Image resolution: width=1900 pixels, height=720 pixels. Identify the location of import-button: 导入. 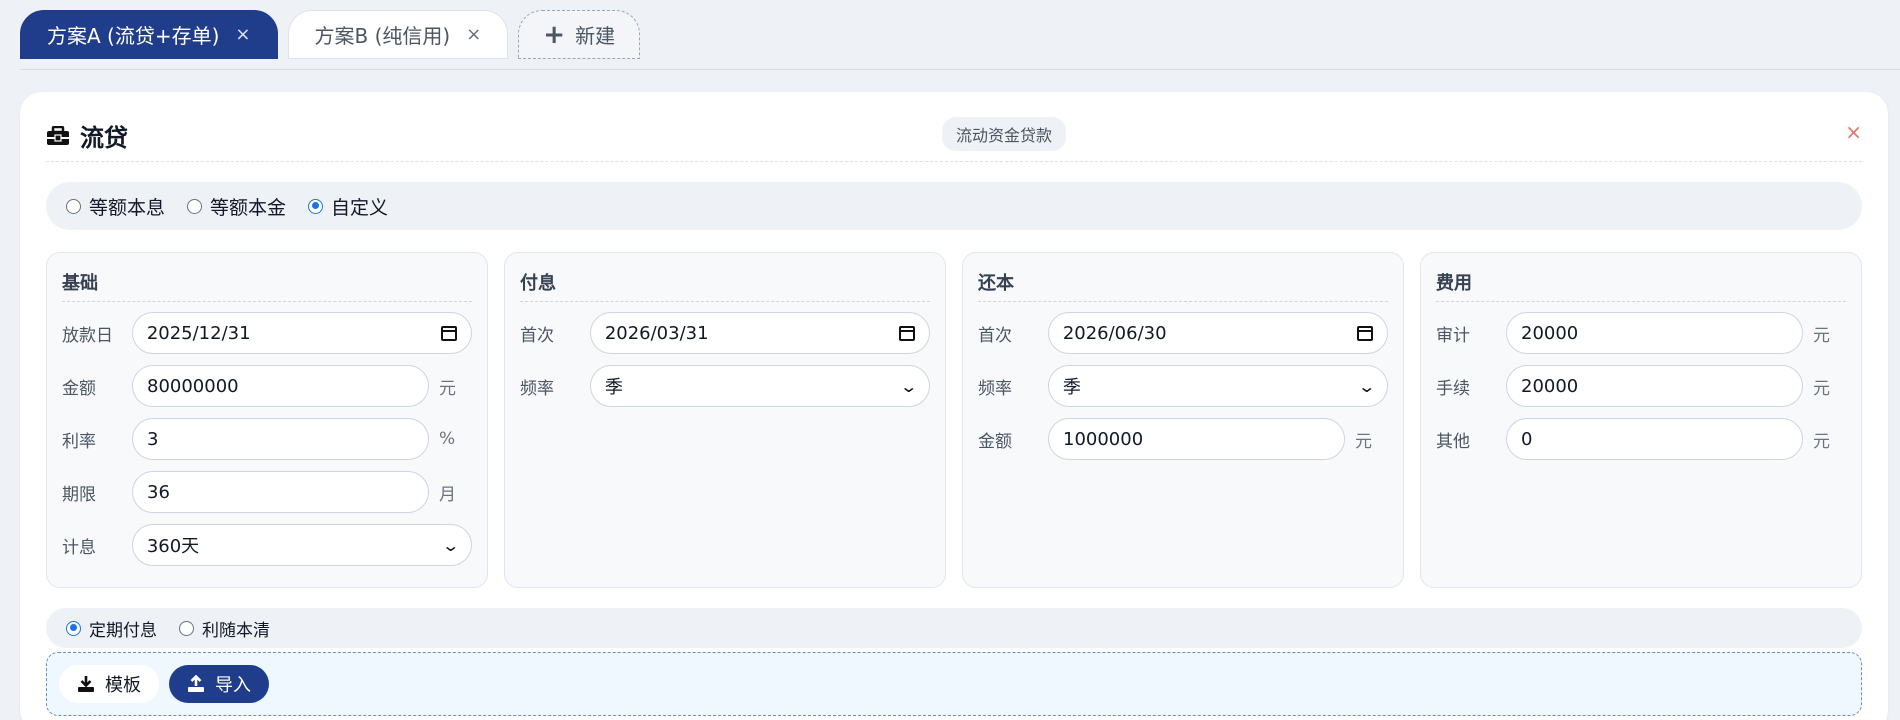
(219, 684).